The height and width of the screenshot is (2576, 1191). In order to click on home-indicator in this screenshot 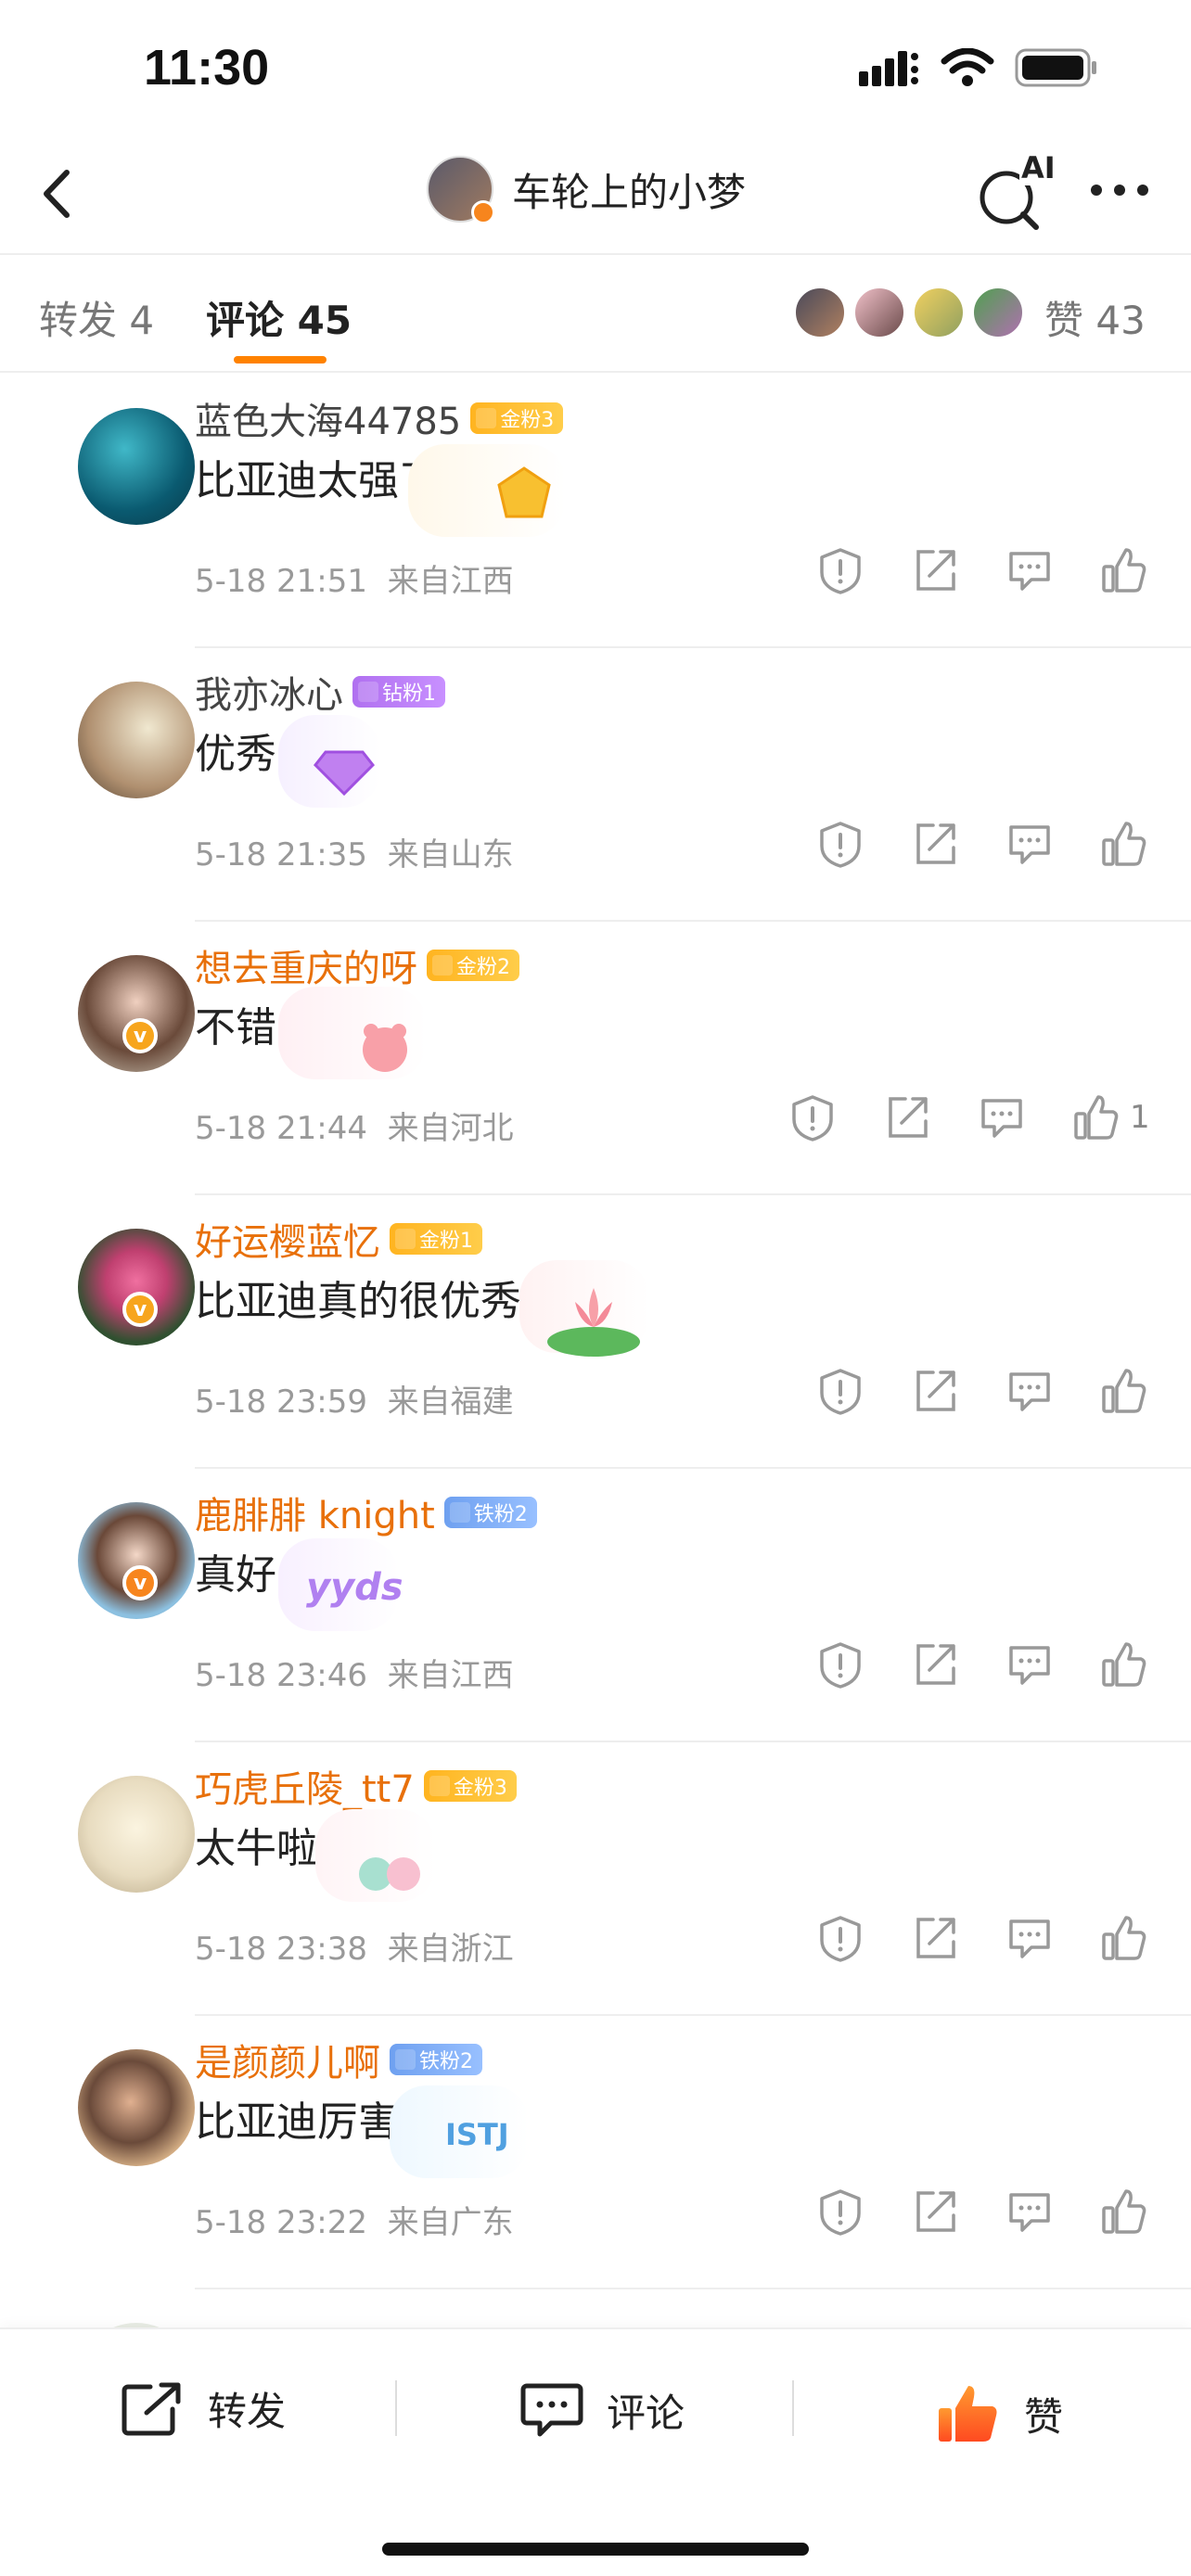, I will do `click(595, 2549)`.